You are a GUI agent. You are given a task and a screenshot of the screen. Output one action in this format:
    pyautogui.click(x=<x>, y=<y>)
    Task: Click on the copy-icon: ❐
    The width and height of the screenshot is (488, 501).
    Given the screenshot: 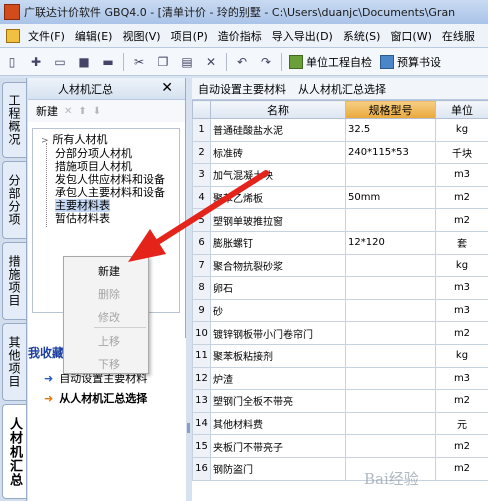 What is the action you would take?
    pyautogui.click(x=163, y=62)
    